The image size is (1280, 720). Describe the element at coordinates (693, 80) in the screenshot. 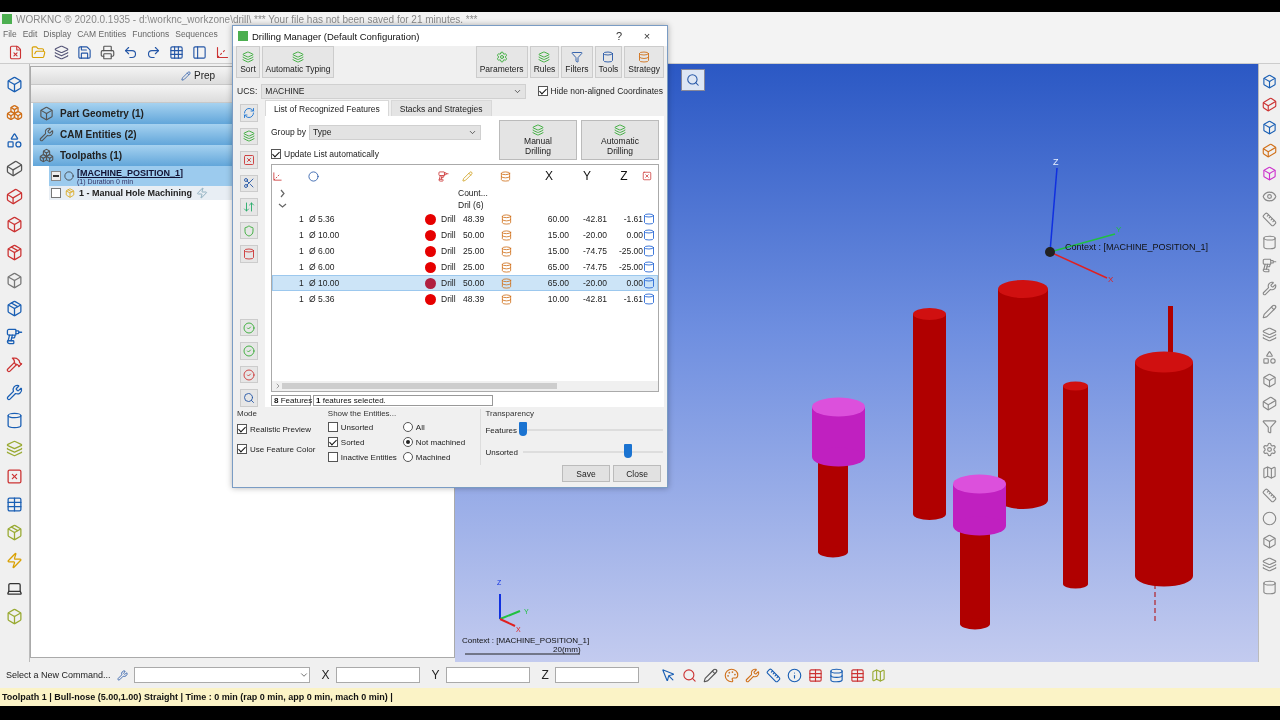

I see `view-button` at that location.